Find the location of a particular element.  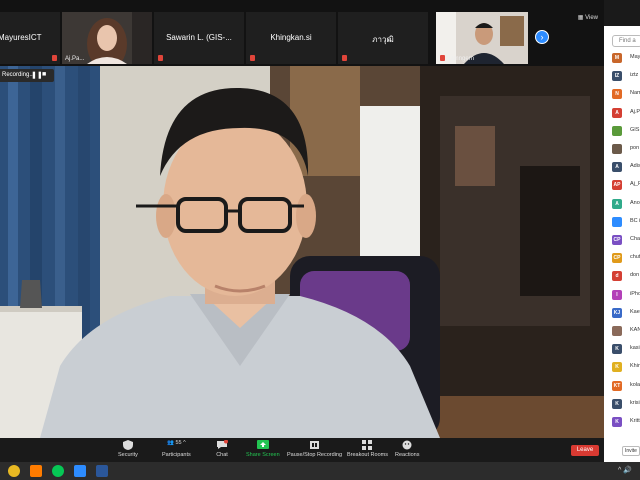

participant-name: ภาวุฒิ is located at coordinates (383, 39).